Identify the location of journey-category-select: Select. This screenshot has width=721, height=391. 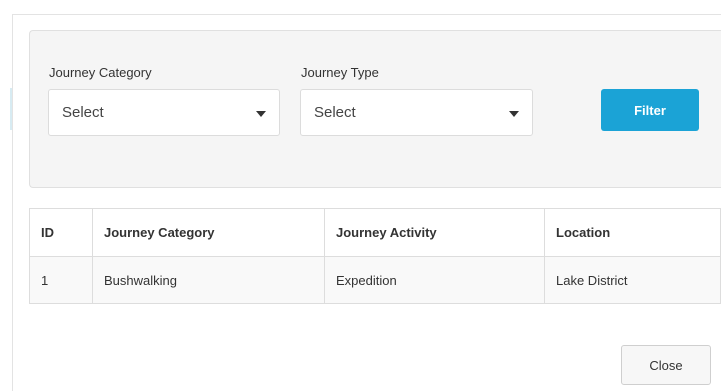
(164, 112).